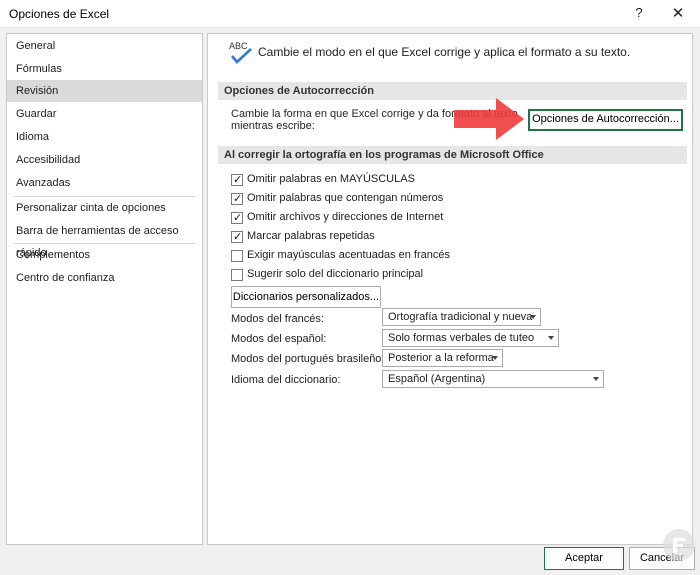 The image size is (700, 575). I want to click on spanish-modes-select: Solo formas verbales de tuteo, so click(470, 338).